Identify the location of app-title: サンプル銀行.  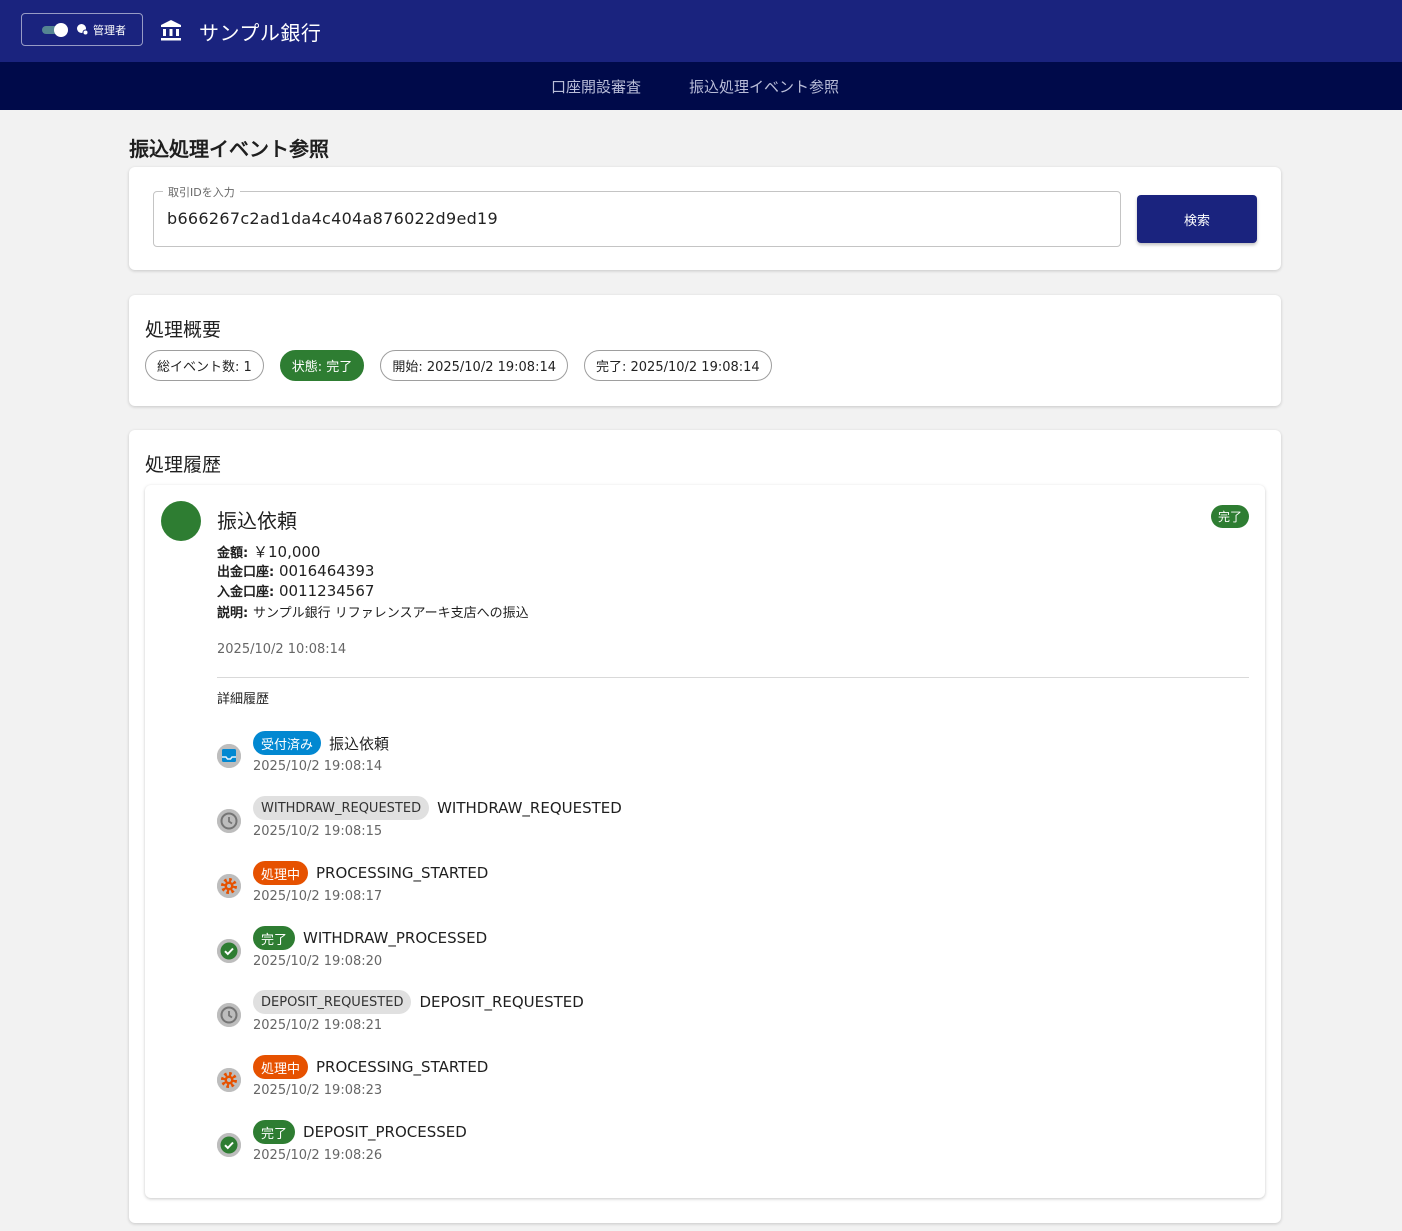
(260, 33).